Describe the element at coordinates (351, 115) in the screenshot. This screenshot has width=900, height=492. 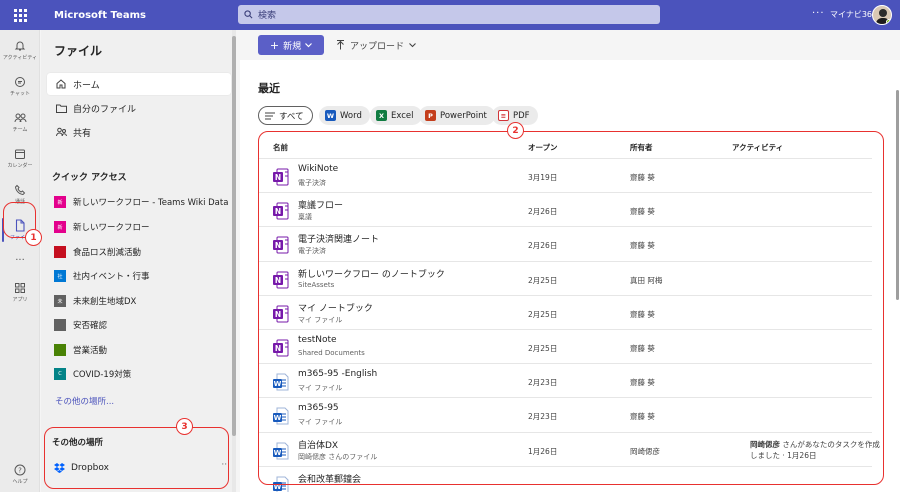
I see `filter-label: Word` at that location.